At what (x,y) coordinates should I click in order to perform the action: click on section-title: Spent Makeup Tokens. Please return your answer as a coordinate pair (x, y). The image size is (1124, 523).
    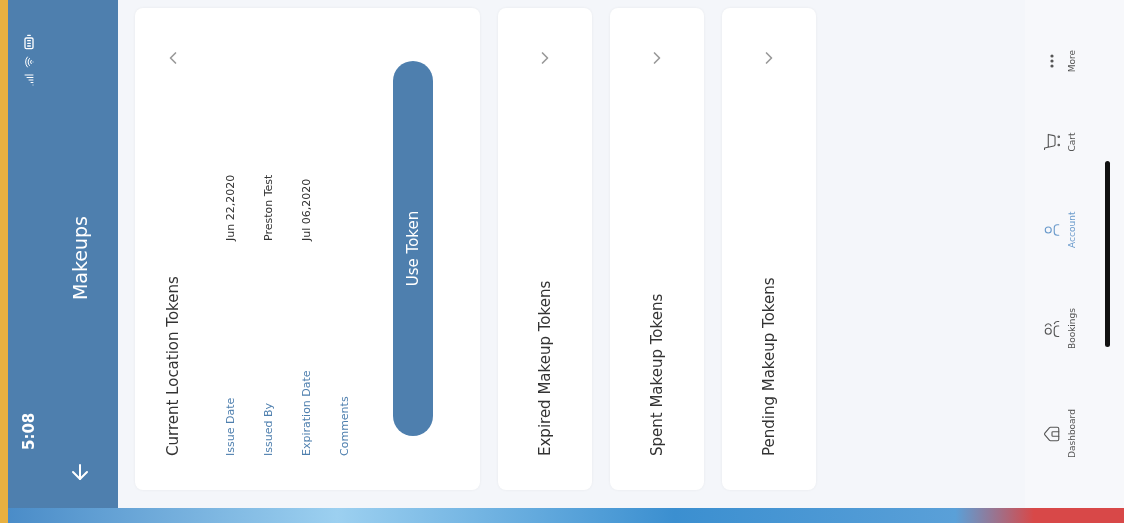
    Looking at the image, I should click on (657, 374).